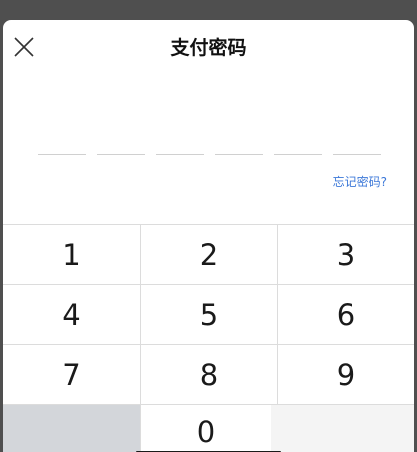 The image size is (417, 452). What do you see at coordinates (71, 254) in the screenshot?
I see `key-1: 1` at bounding box center [71, 254].